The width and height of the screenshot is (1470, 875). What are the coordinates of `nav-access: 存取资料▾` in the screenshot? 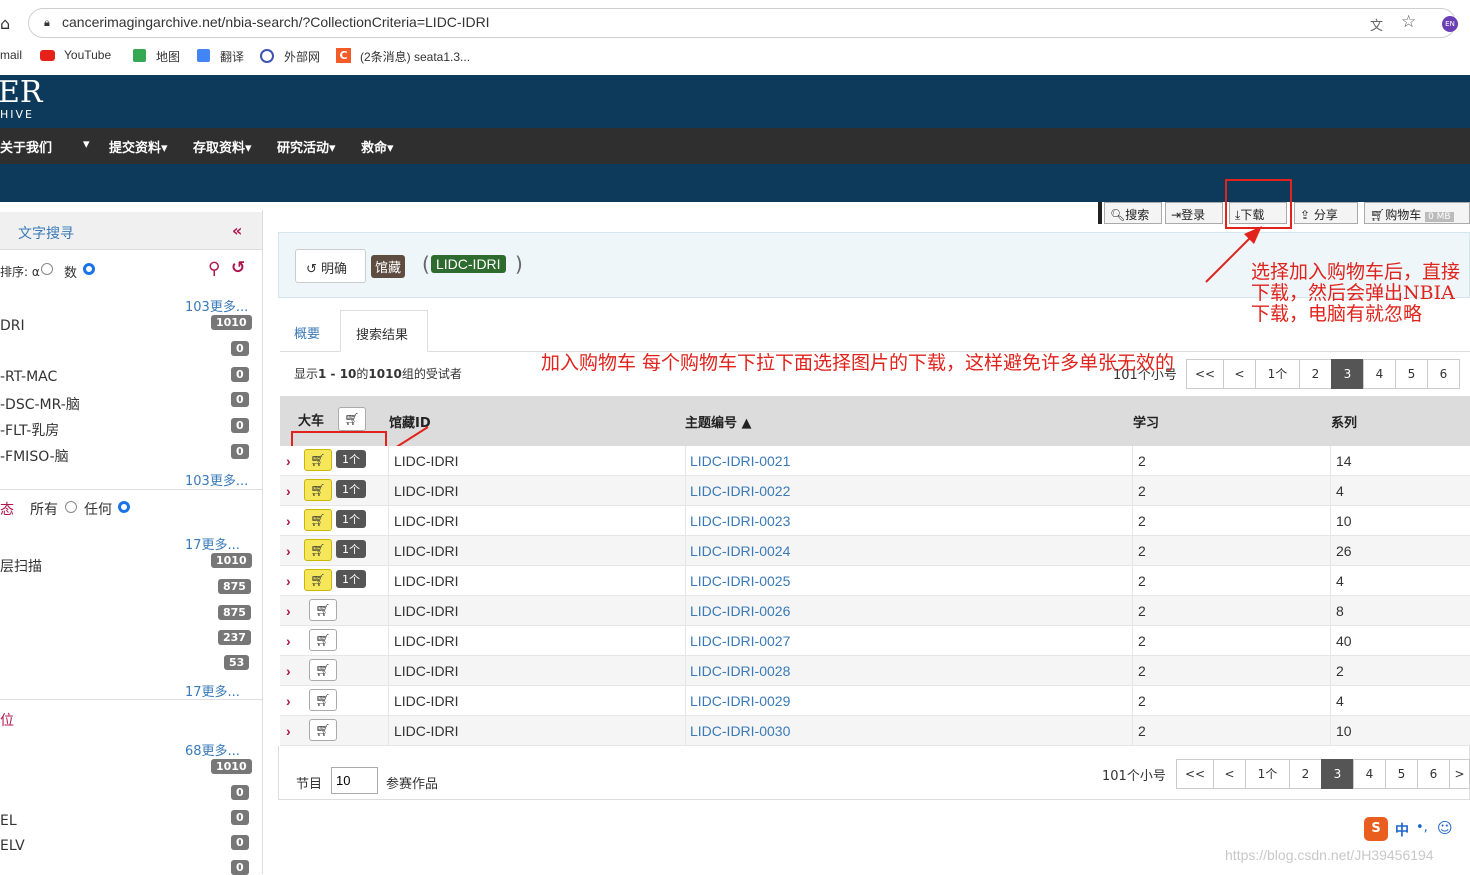 It's located at (222, 146).